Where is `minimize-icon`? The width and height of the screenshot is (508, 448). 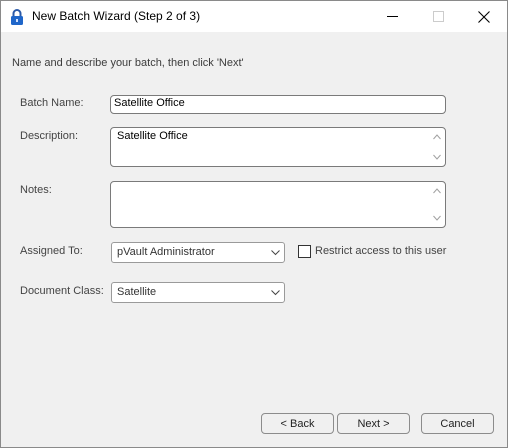
minimize-icon is located at coordinates (392, 16).